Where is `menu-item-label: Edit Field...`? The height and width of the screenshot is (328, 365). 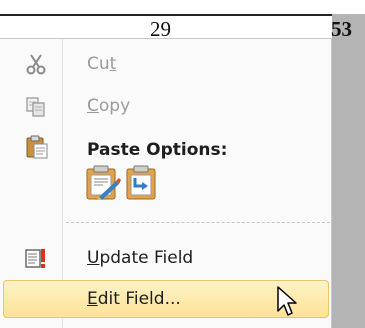 menu-item-label: Edit Field... is located at coordinates (134, 299).